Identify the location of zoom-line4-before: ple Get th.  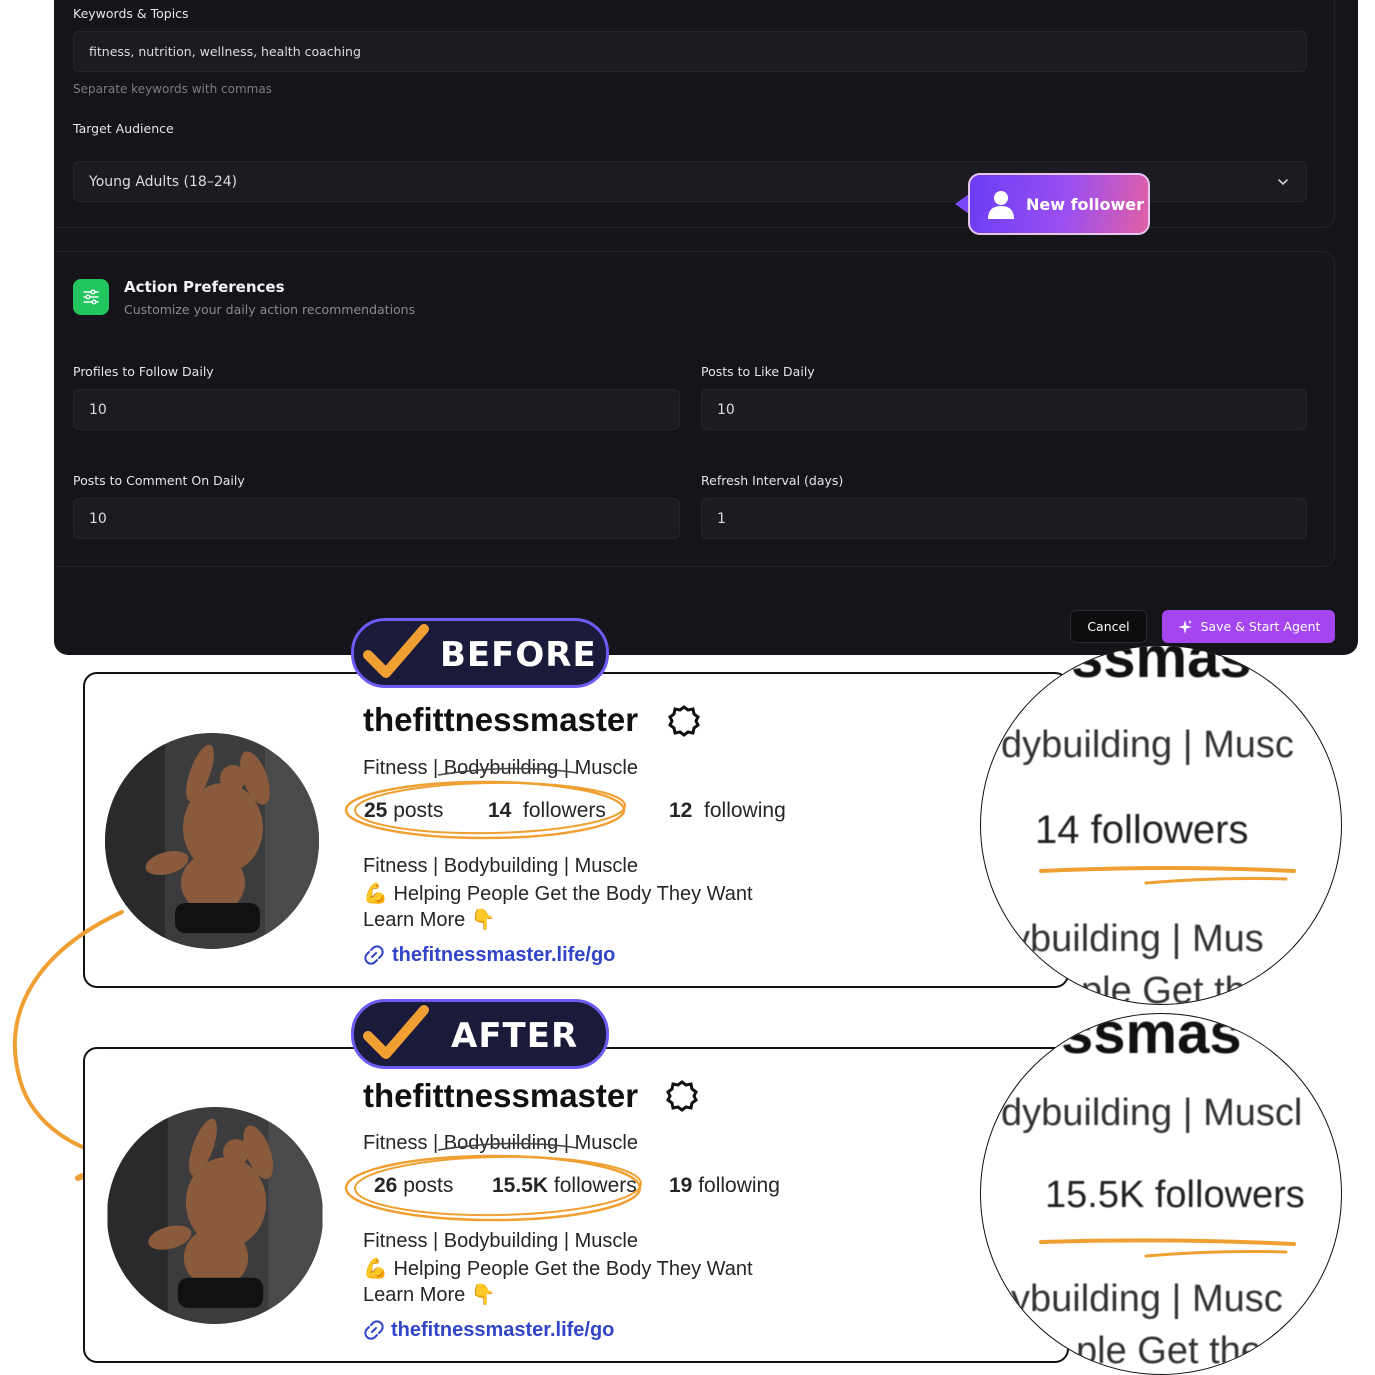
(1163, 987).